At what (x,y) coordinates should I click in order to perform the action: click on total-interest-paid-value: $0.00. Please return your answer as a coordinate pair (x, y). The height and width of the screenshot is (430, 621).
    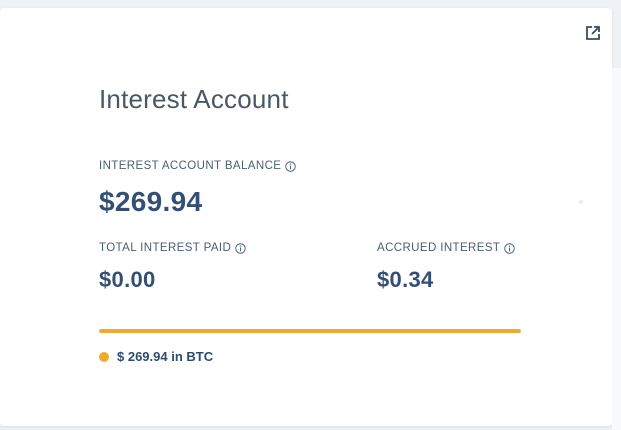
    Looking at the image, I should click on (127, 279).